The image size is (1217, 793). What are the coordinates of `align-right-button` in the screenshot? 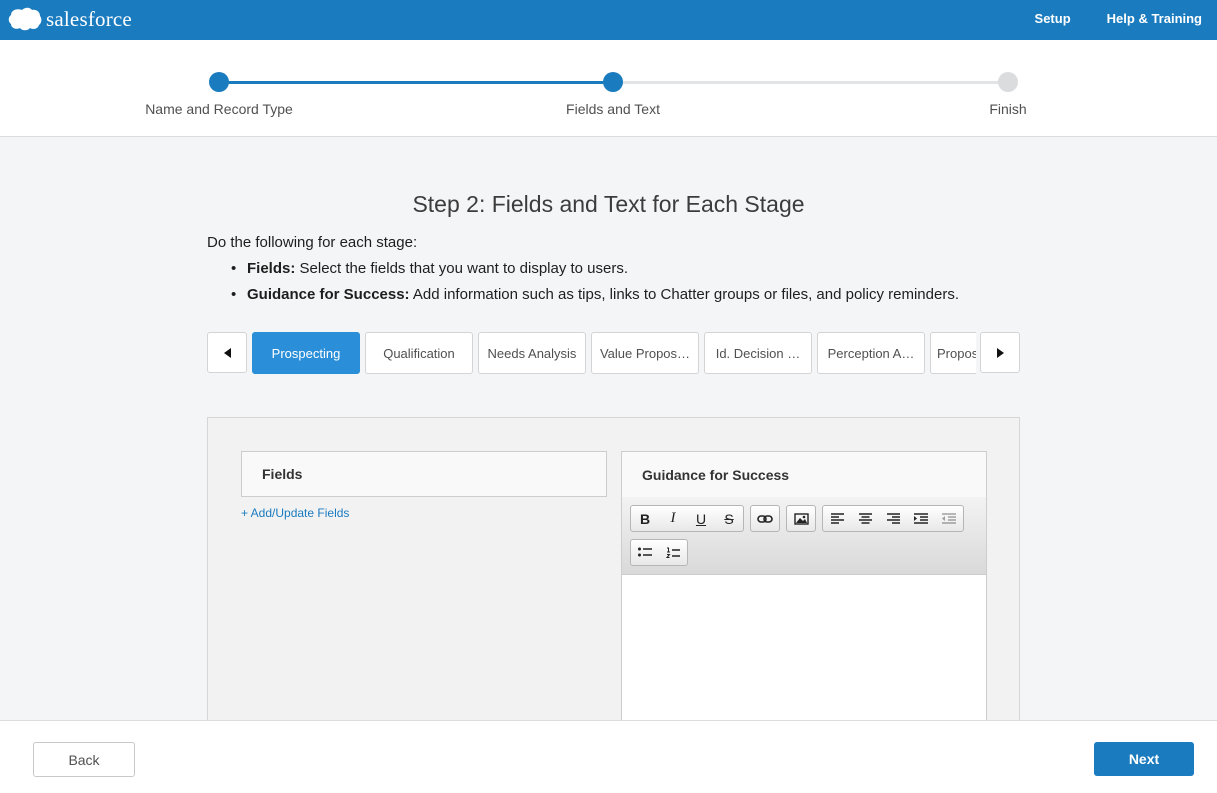 It's located at (893, 518).